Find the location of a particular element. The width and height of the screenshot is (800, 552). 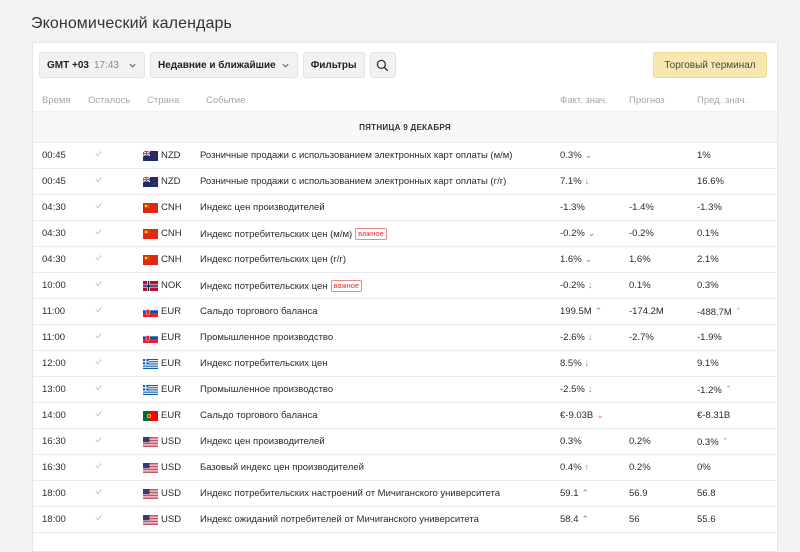

previous-number: 9.1% is located at coordinates (708, 363).